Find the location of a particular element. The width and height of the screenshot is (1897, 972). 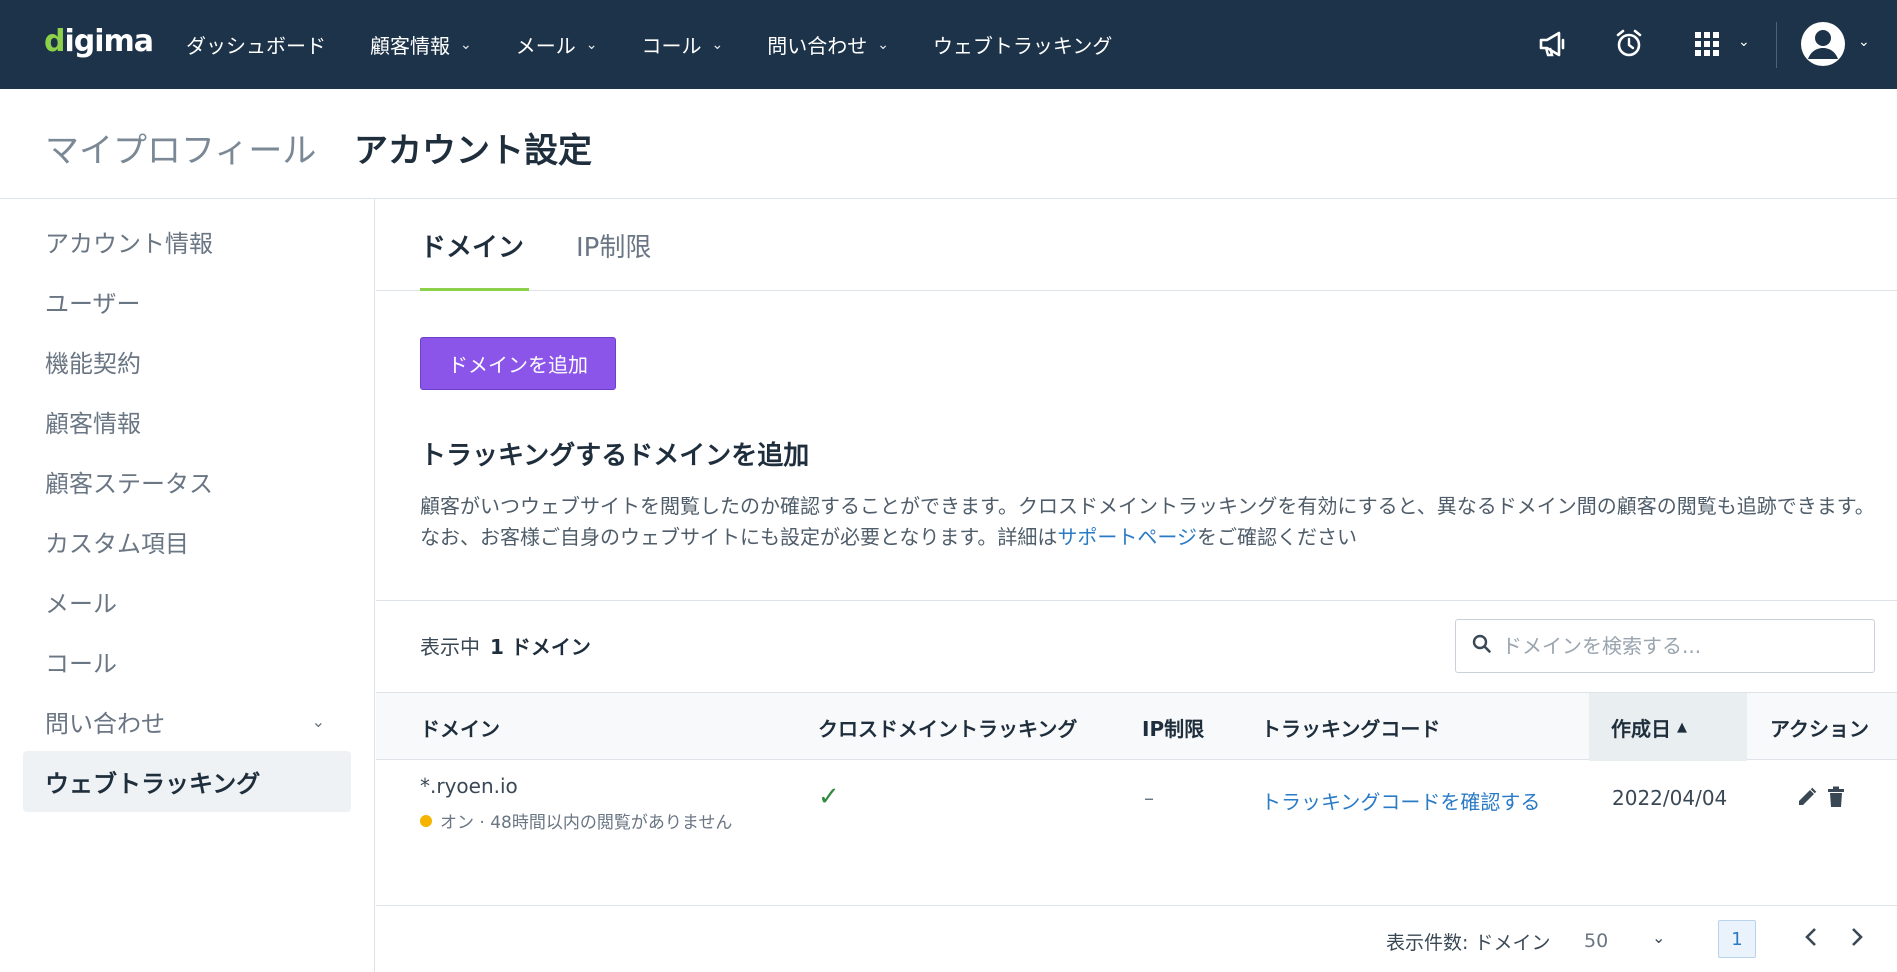

domain-name: *.ryoen.io is located at coordinates (469, 786).